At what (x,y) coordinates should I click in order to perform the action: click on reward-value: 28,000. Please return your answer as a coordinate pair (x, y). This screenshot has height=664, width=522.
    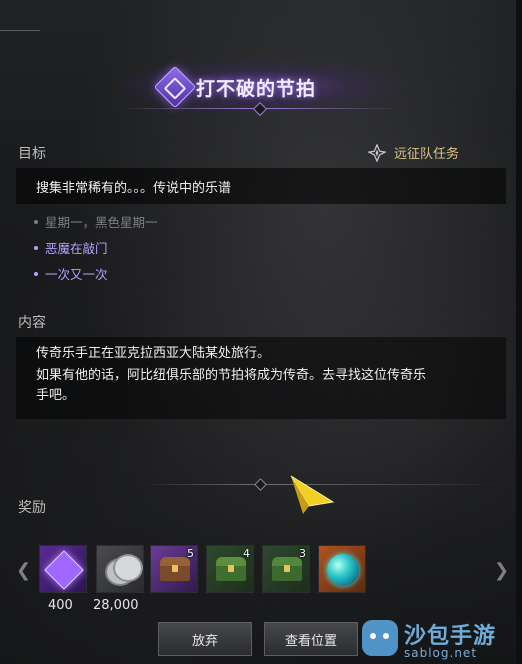
    Looking at the image, I should click on (116, 605).